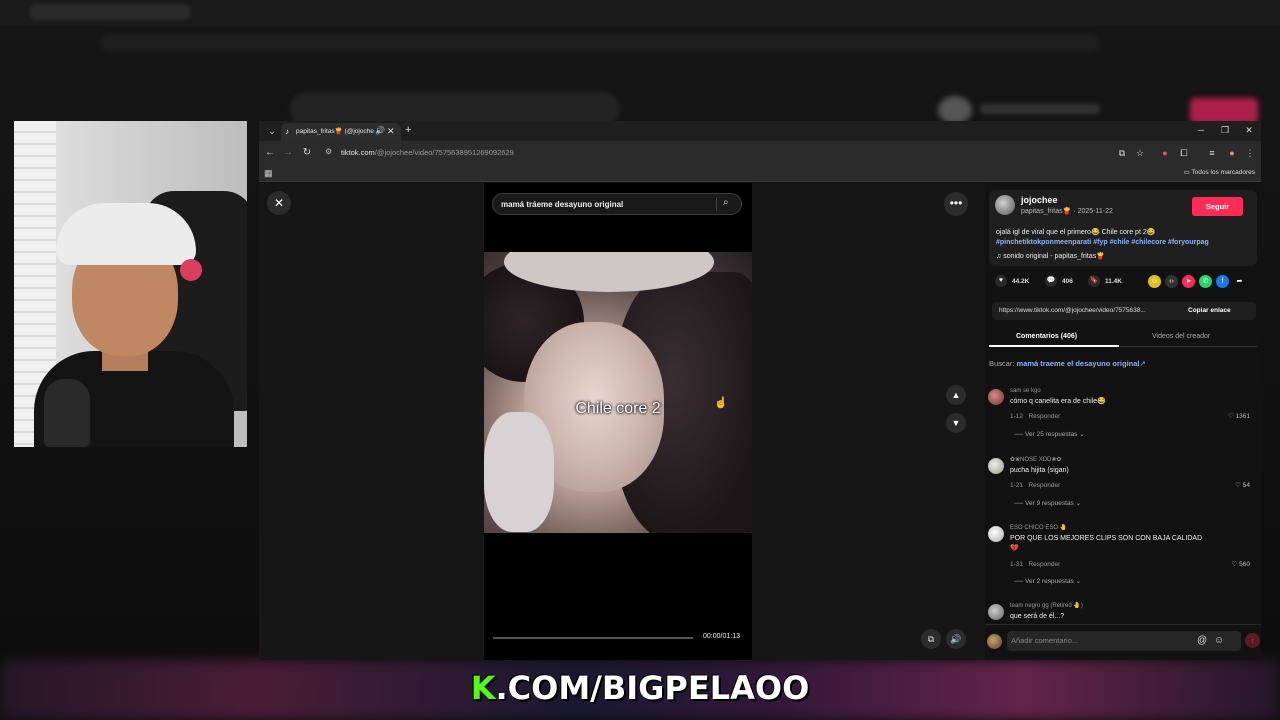  I want to click on comment-text: que será de él...?, so click(1037, 616).